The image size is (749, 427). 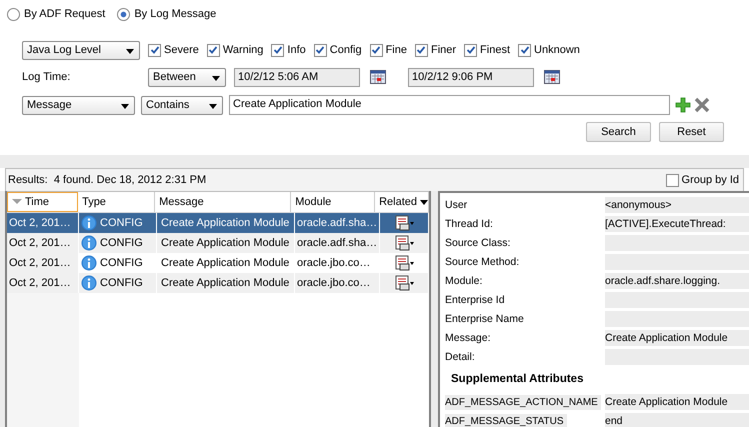 I want to click on radio-label: By ADF Request, so click(x=65, y=14).